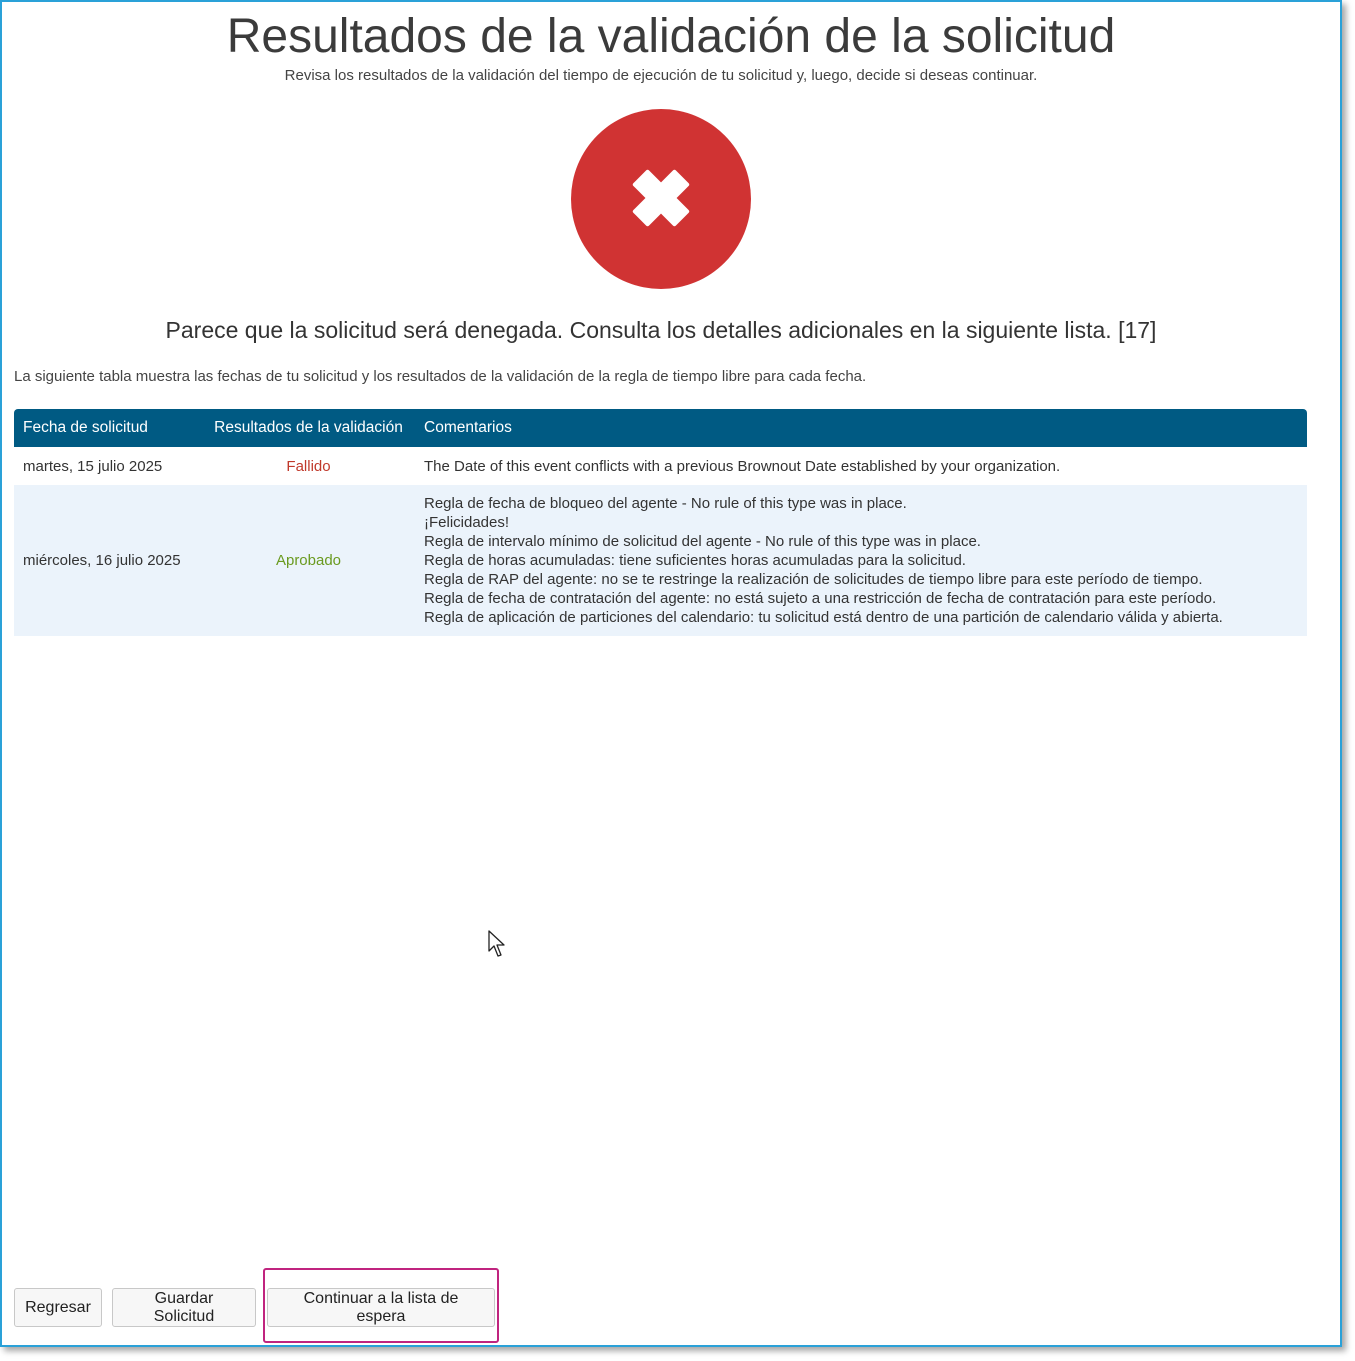 Image resolution: width=1355 pixels, height=1361 pixels. Describe the element at coordinates (467, 522) in the screenshot. I see `comment-line: ¡Felicidades!` at that location.